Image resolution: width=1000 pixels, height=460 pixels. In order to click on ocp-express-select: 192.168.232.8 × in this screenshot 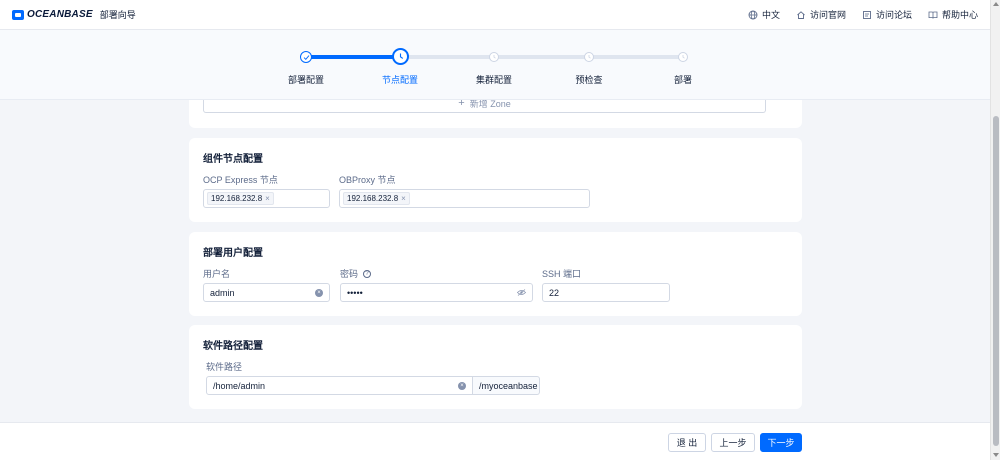, I will do `click(266, 198)`.